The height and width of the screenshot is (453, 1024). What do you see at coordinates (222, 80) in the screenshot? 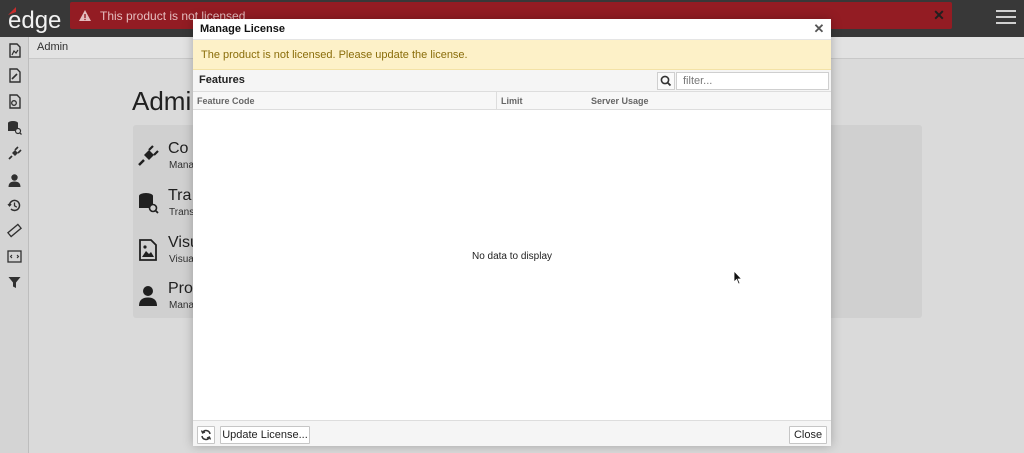
I see `features-heading: Features` at bounding box center [222, 80].